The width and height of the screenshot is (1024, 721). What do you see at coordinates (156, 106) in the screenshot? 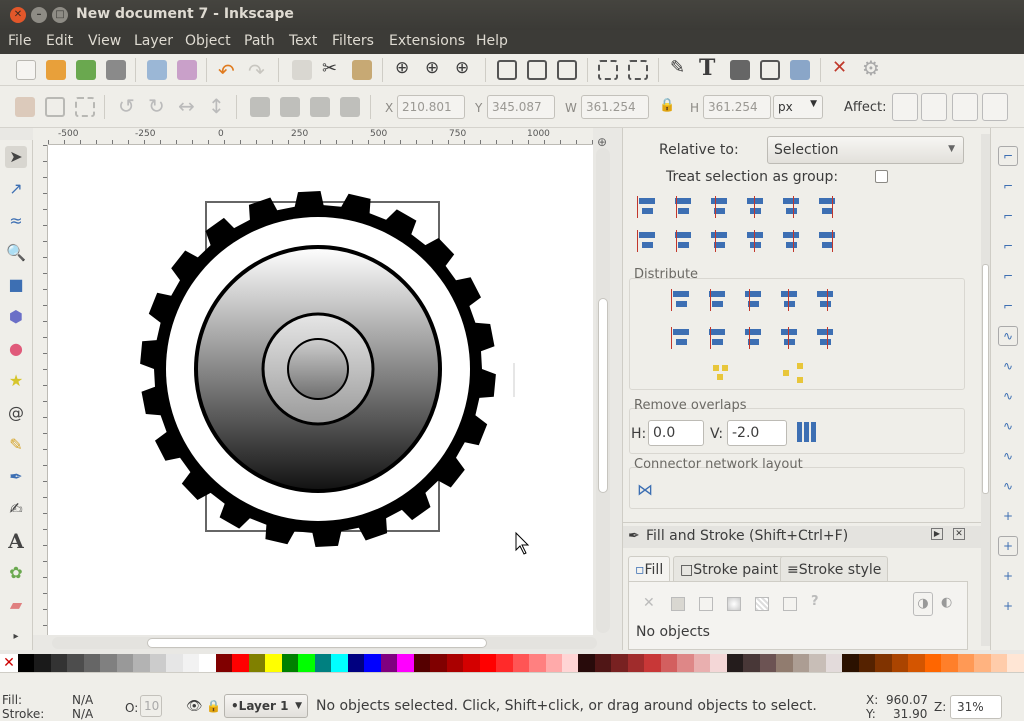
I see `rotate-cw-icon: ↻` at bounding box center [156, 106].